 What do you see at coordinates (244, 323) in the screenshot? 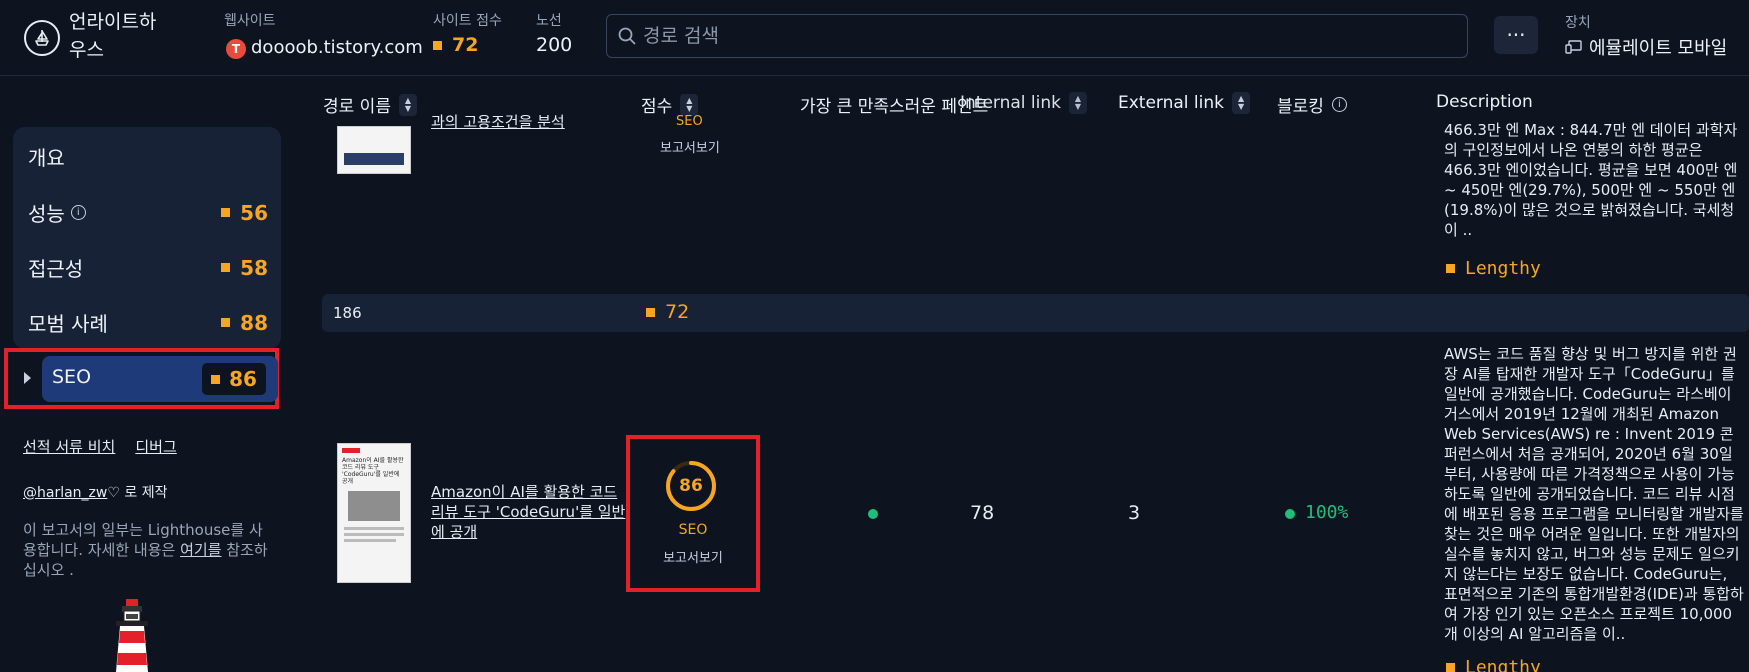
I see `best-practices-score: 88` at bounding box center [244, 323].